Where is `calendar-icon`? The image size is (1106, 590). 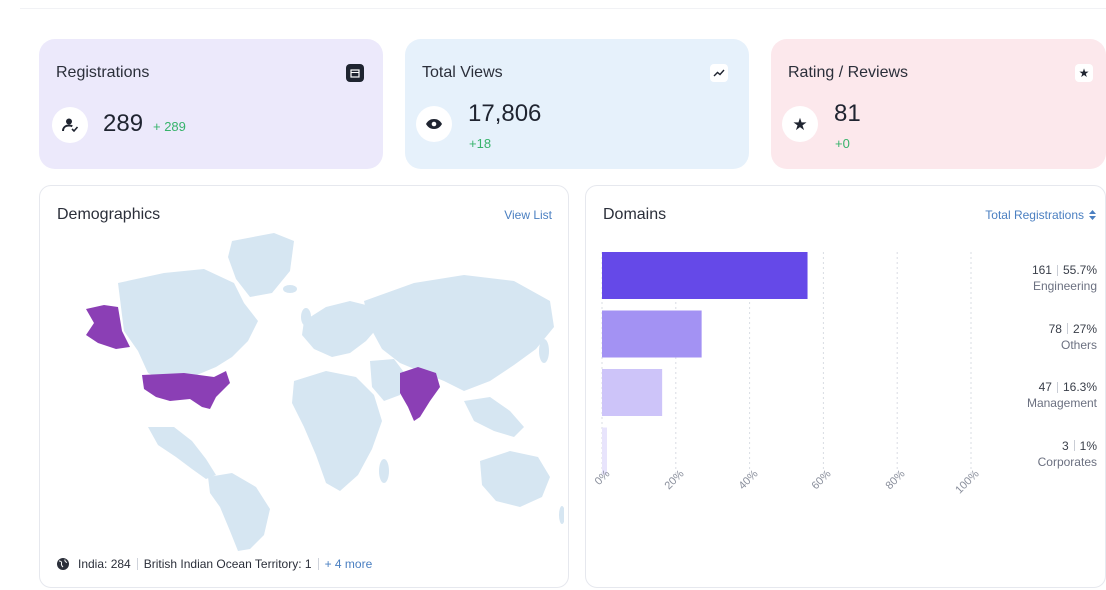
calendar-icon is located at coordinates (355, 73).